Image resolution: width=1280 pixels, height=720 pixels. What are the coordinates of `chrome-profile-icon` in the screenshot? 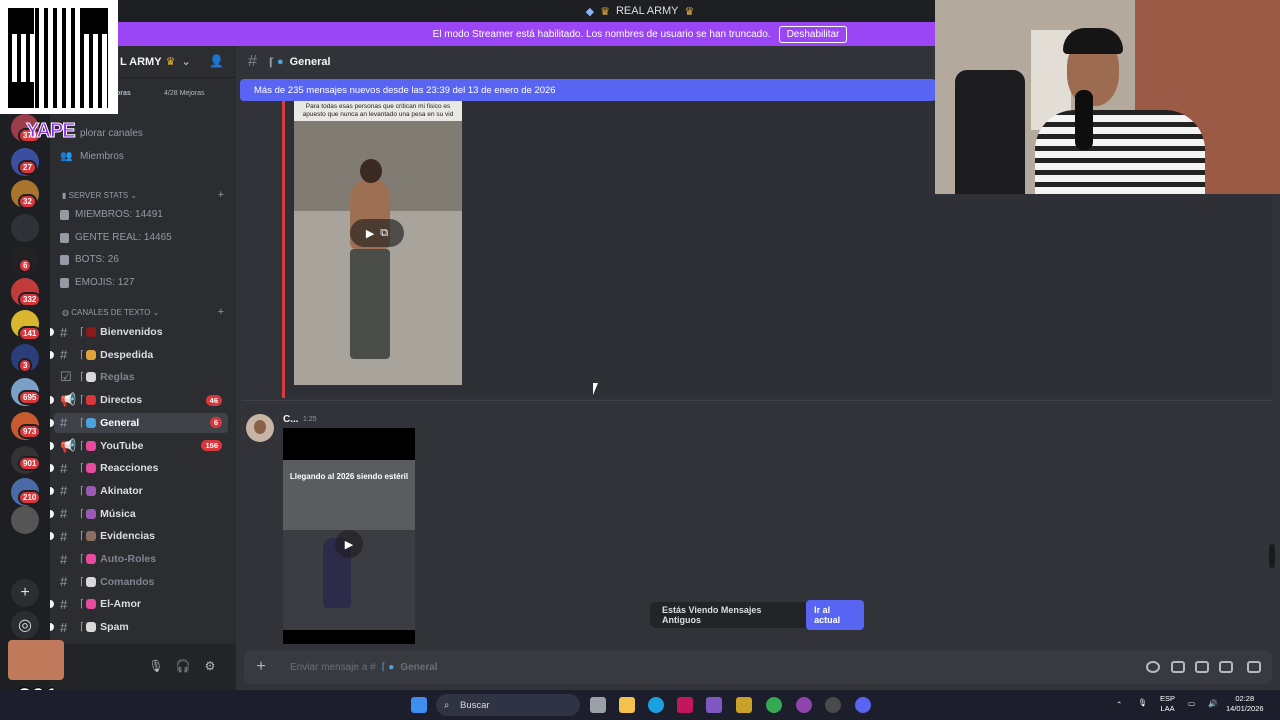 It's located at (804, 705).